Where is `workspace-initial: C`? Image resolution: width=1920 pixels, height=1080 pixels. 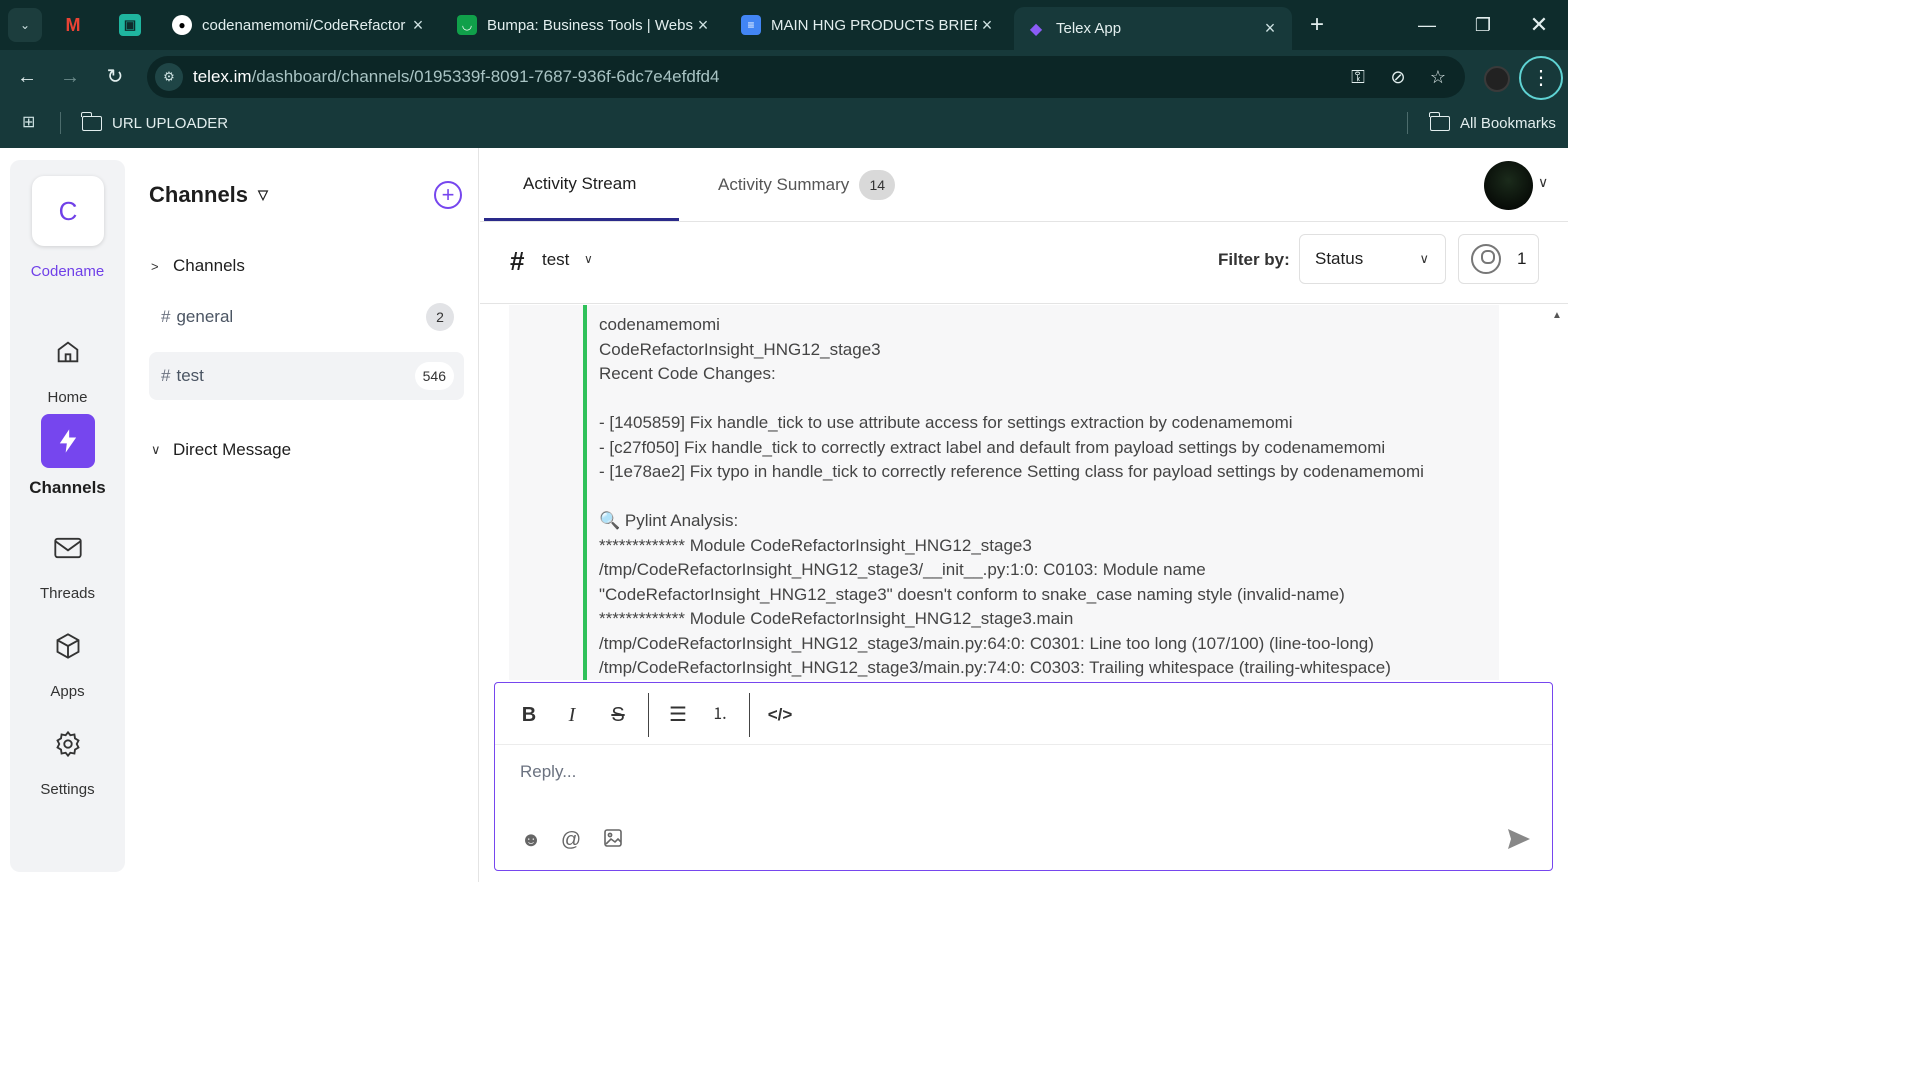
workspace-initial: C is located at coordinates (68, 210).